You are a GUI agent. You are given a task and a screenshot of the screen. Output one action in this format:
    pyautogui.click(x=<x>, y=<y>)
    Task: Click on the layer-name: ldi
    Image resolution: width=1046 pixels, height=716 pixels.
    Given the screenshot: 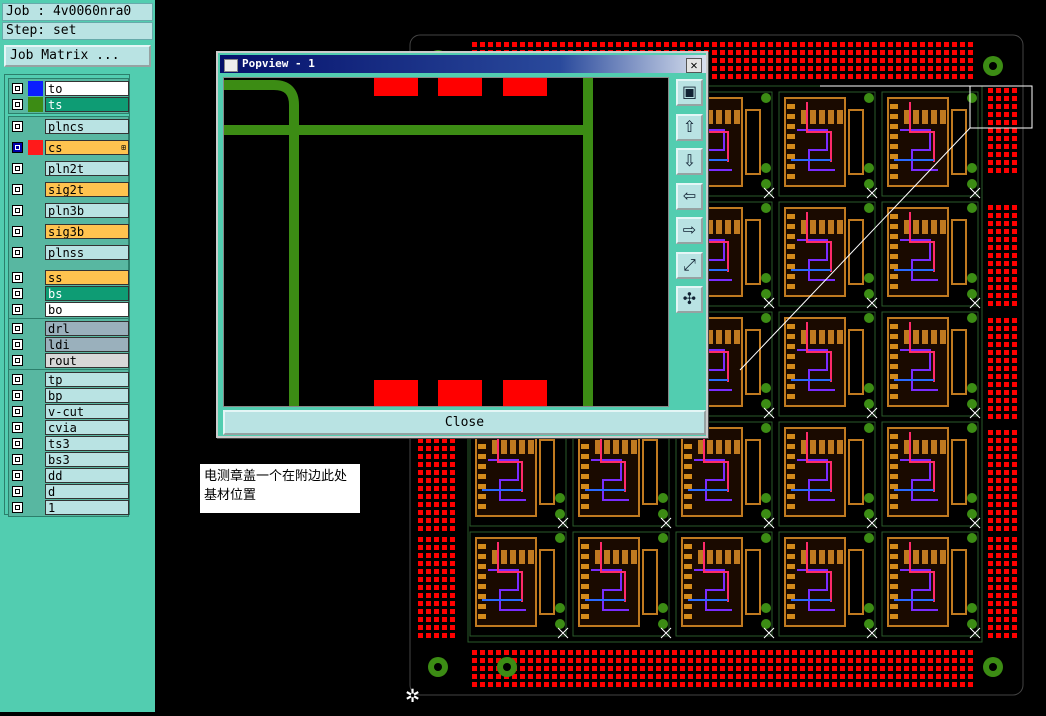 What is the action you would take?
    pyautogui.click(x=87, y=344)
    